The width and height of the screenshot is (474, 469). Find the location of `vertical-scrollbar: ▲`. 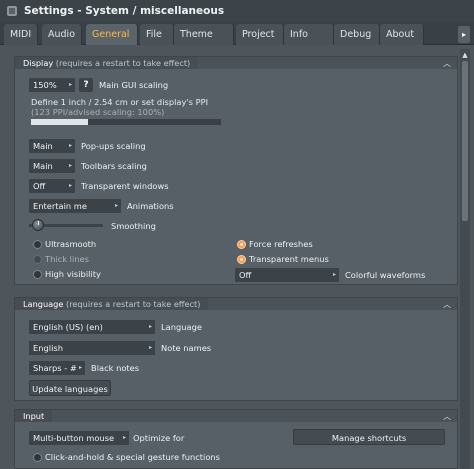

vertical-scrollbar: ▲ is located at coordinates (465, 259).